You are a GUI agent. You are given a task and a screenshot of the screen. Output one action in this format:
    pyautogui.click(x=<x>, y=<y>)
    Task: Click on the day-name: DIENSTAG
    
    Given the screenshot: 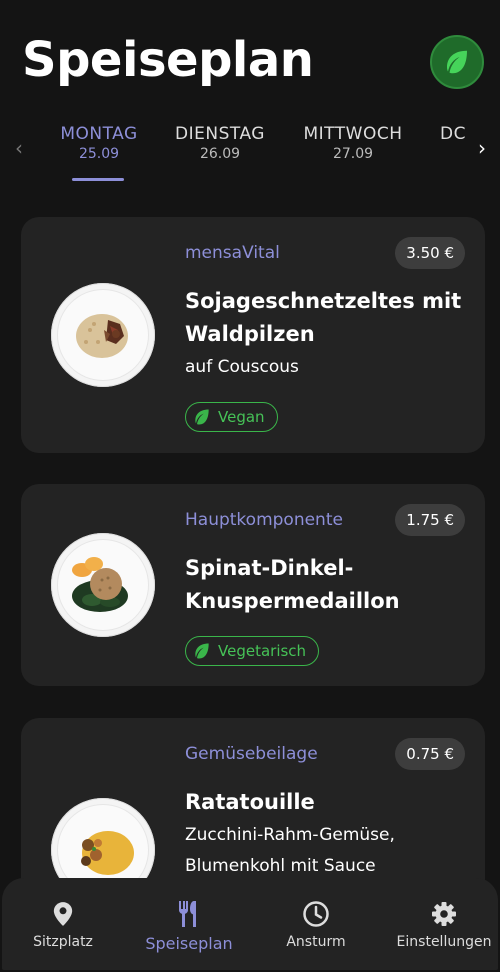 What is the action you would take?
    pyautogui.click(x=220, y=134)
    